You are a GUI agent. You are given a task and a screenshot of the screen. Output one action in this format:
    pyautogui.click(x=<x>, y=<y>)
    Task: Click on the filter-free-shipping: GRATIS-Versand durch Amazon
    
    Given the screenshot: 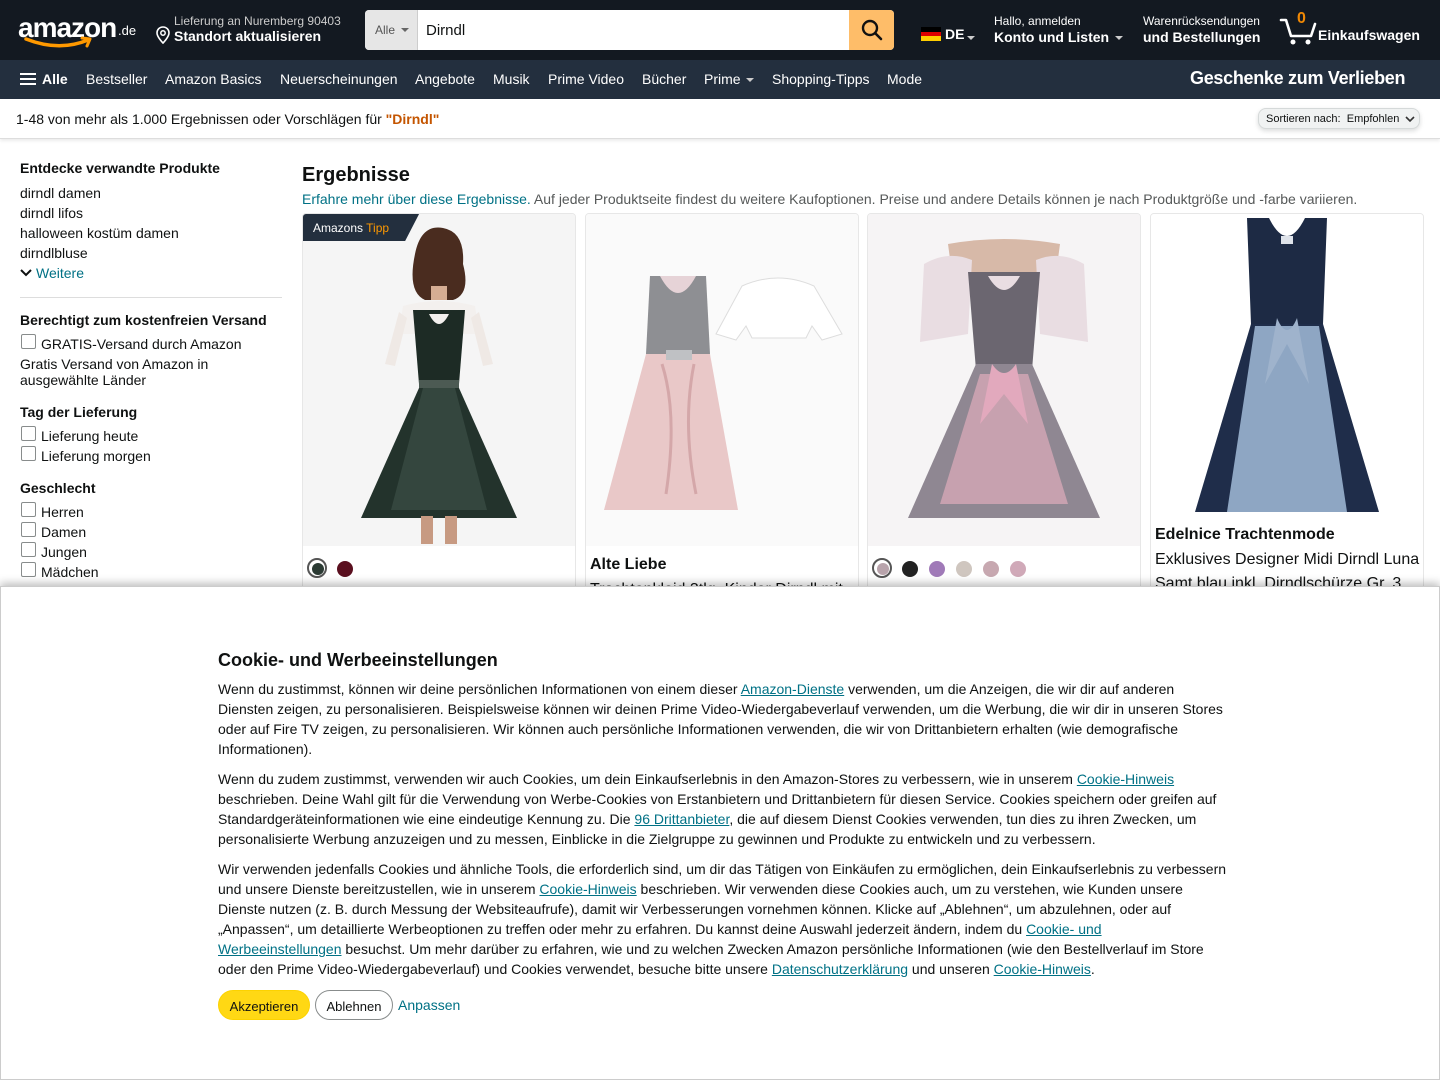 What is the action you would take?
    pyautogui.click(x=131, y=343)
    